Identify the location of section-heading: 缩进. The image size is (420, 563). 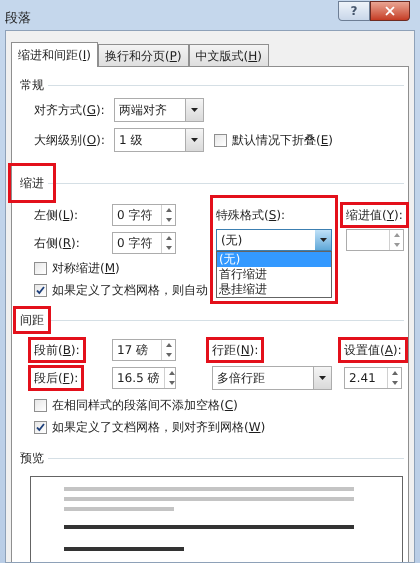
(32, 183).